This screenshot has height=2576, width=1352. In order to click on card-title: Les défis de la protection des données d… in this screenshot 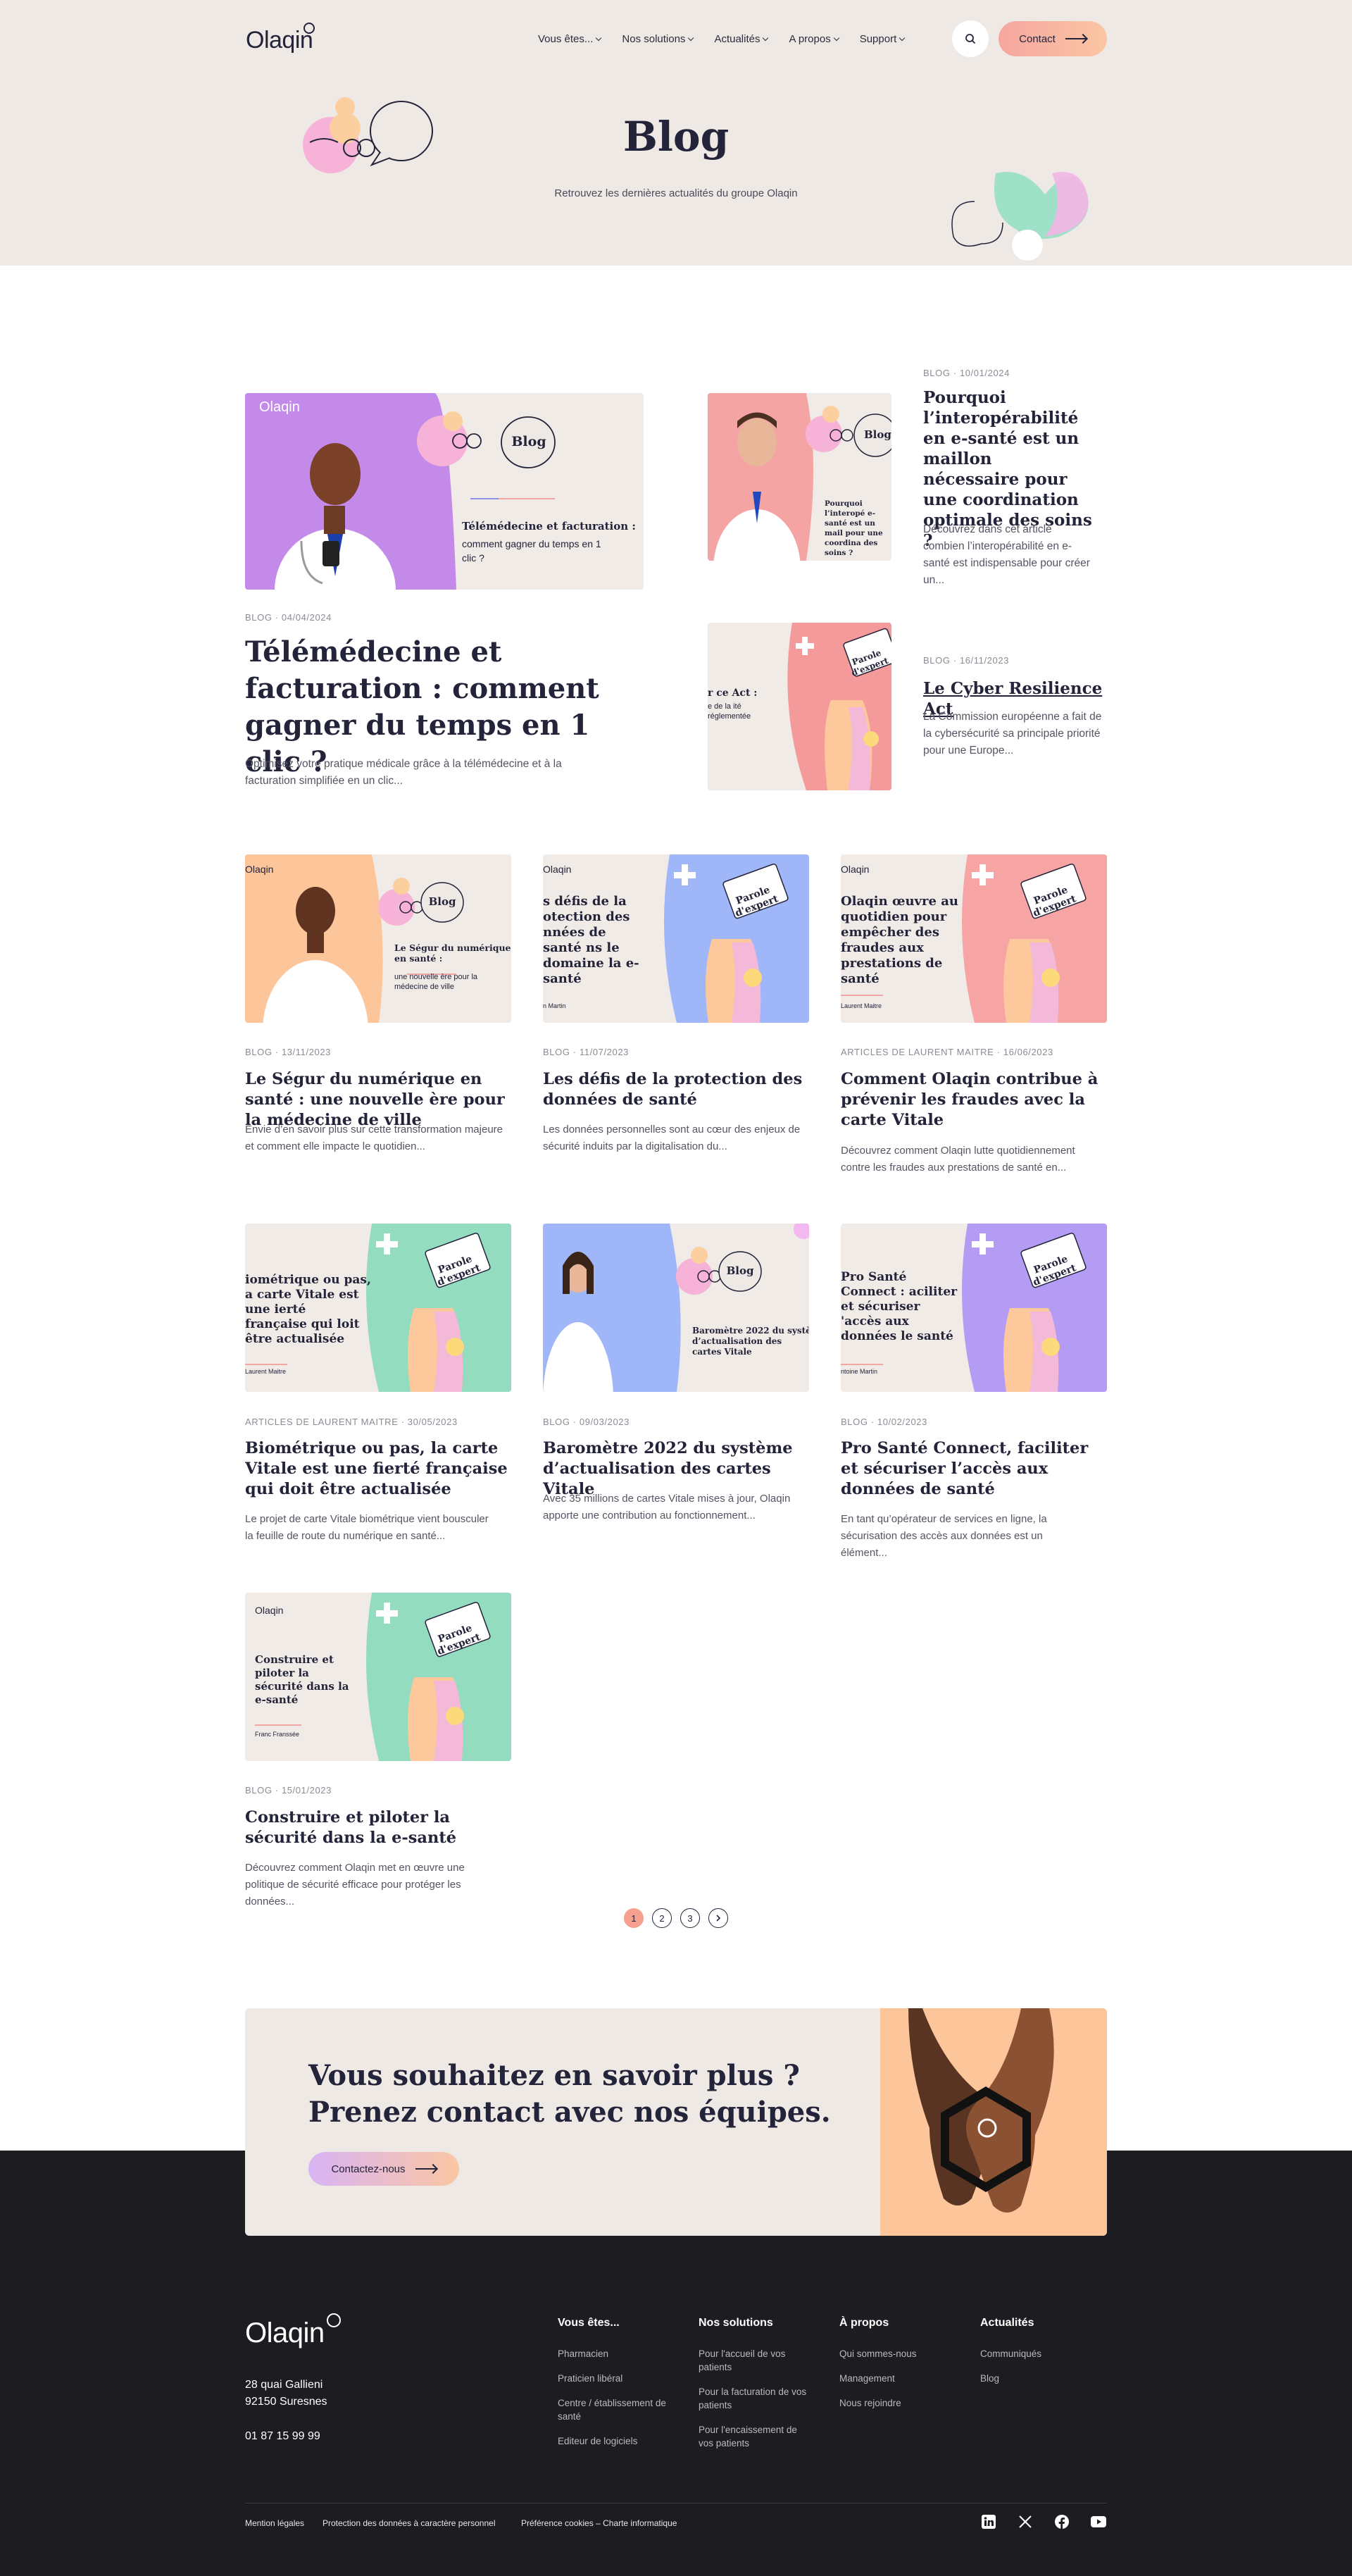, I will do `click(676, 1089)`.